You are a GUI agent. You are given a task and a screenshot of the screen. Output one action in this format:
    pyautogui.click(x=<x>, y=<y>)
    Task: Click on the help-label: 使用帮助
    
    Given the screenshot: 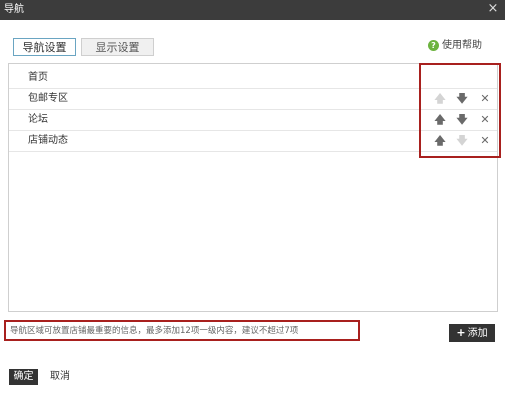 What is the action you would take?
    pyautogui.click(x=462, y=45)
    